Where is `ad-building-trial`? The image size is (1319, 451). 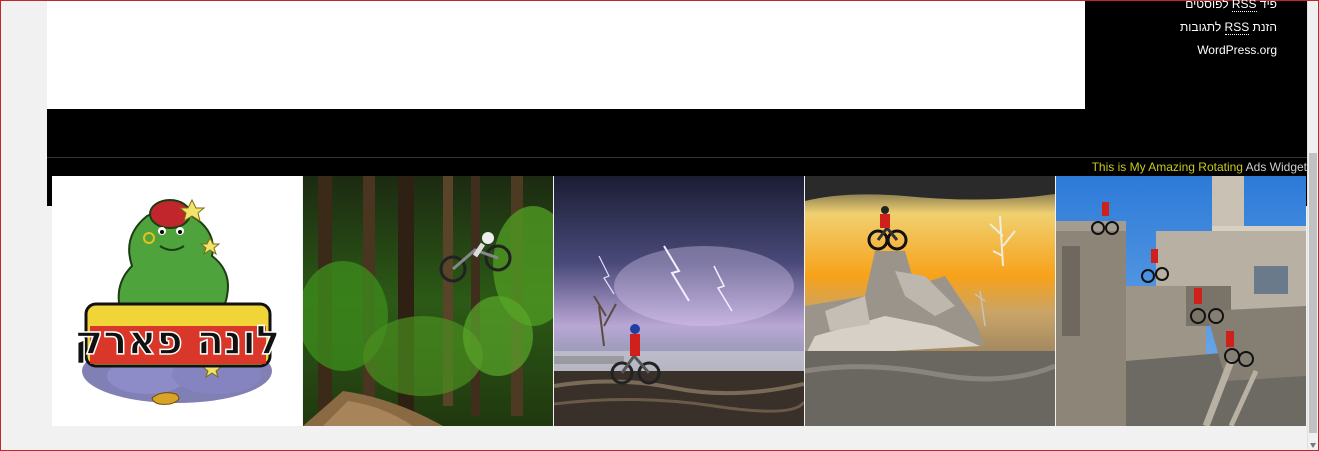
ad-building-trial is located at coordinates (1181, 301).